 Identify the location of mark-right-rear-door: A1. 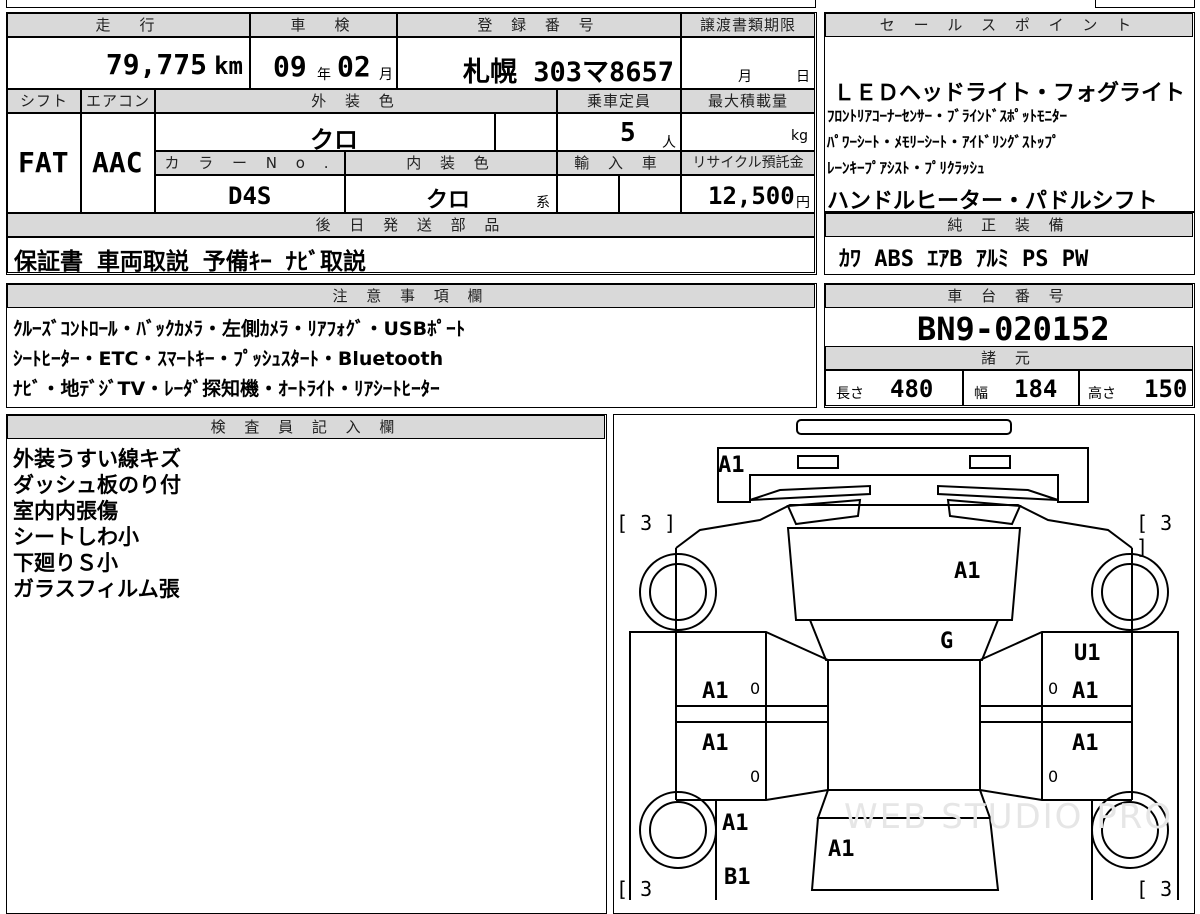
(1085, 743).